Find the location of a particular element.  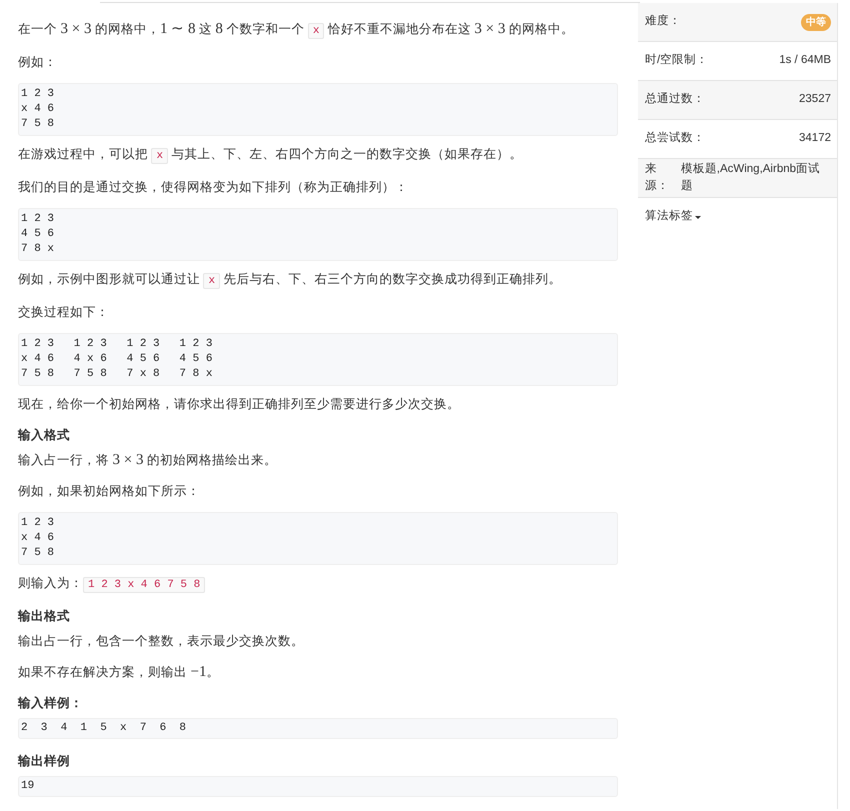

body-text: 输入占一行，将 is located at coordinates (64, 460).